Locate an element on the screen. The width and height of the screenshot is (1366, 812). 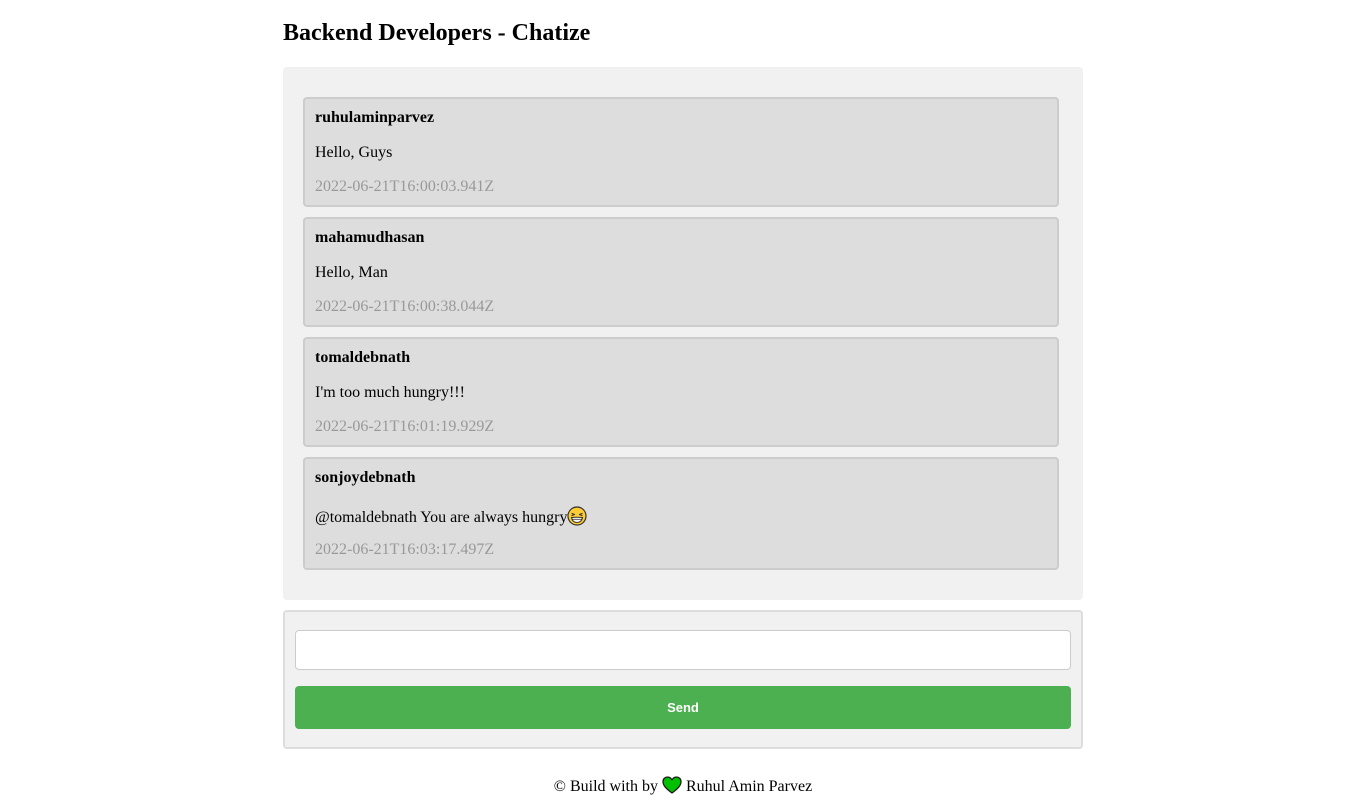
message-timestamp: 2022-06-21T16:03:17.497Z is located at coordinates (405, 549).